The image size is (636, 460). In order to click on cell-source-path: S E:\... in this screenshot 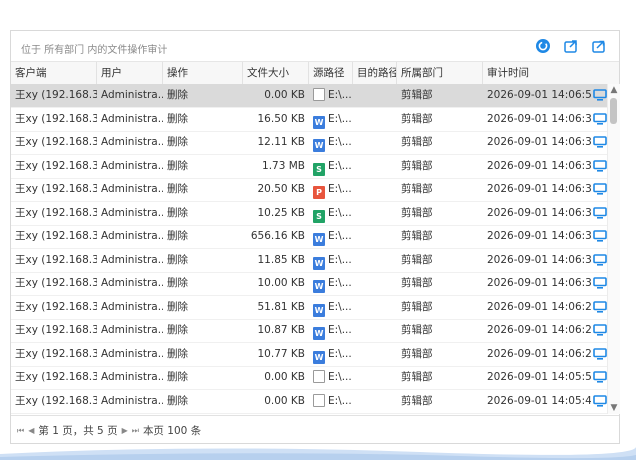, I will do `click(331, 213)`.